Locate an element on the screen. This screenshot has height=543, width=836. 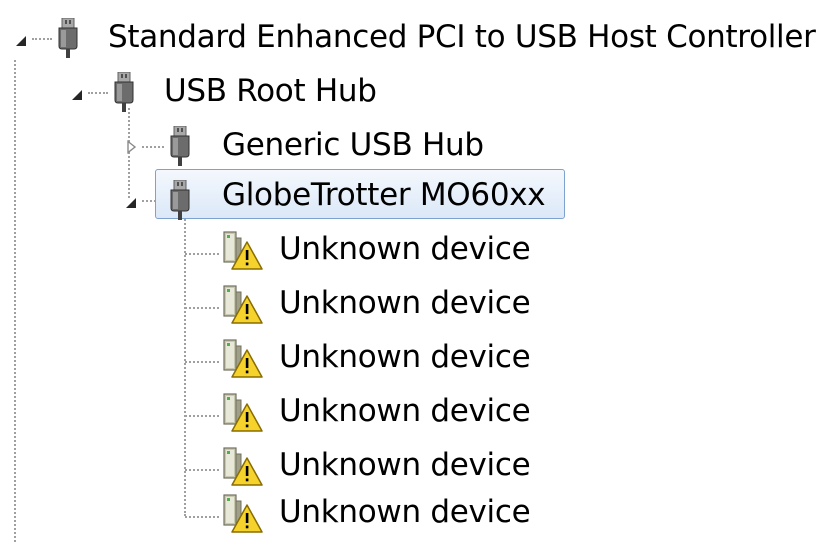
tree-node-label: Generic USB Hub is located at coordinates (353, 145).